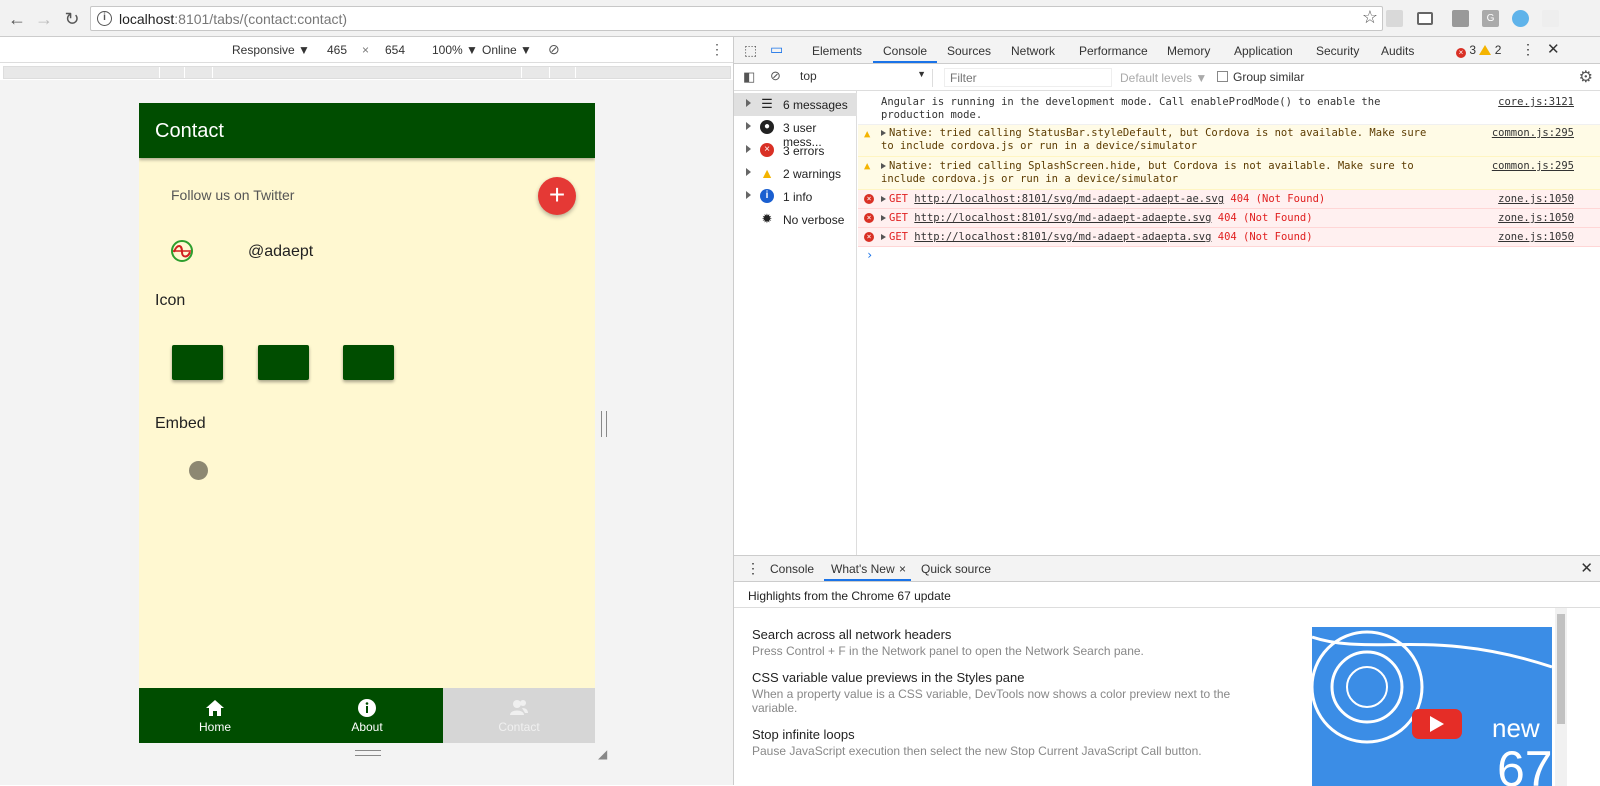  Describe the element at coordinates (1586, 568) in the screenshot. I see `close-drawer-icon: ✕` at that location.